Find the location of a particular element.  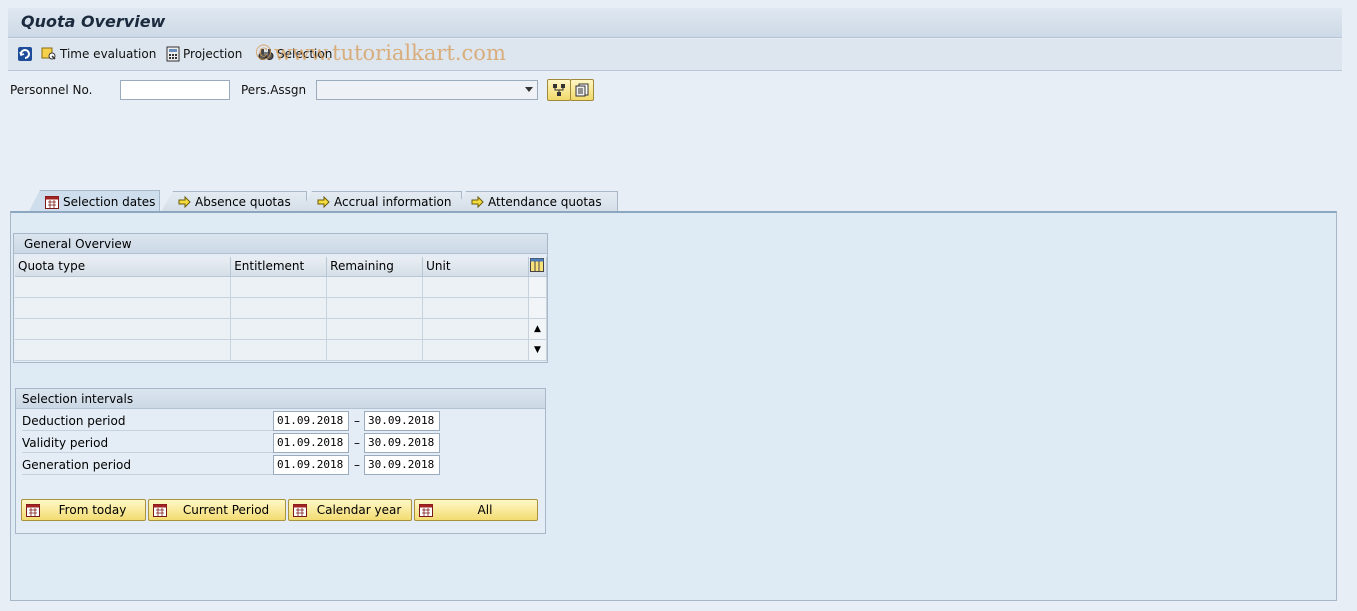

refresh-icon is located at coordinates (25, 54).